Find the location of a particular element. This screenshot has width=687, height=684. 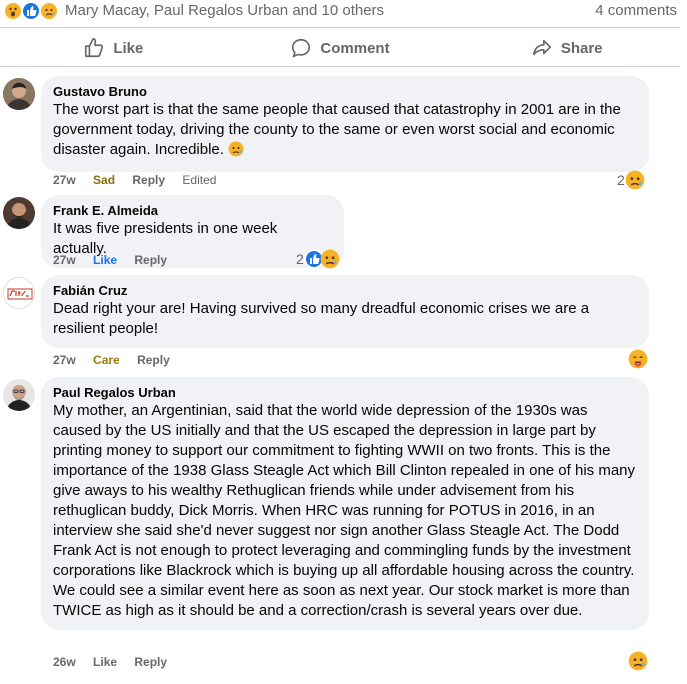

comment-meta: 27w Like Reply is located at coordinates (117, 260).